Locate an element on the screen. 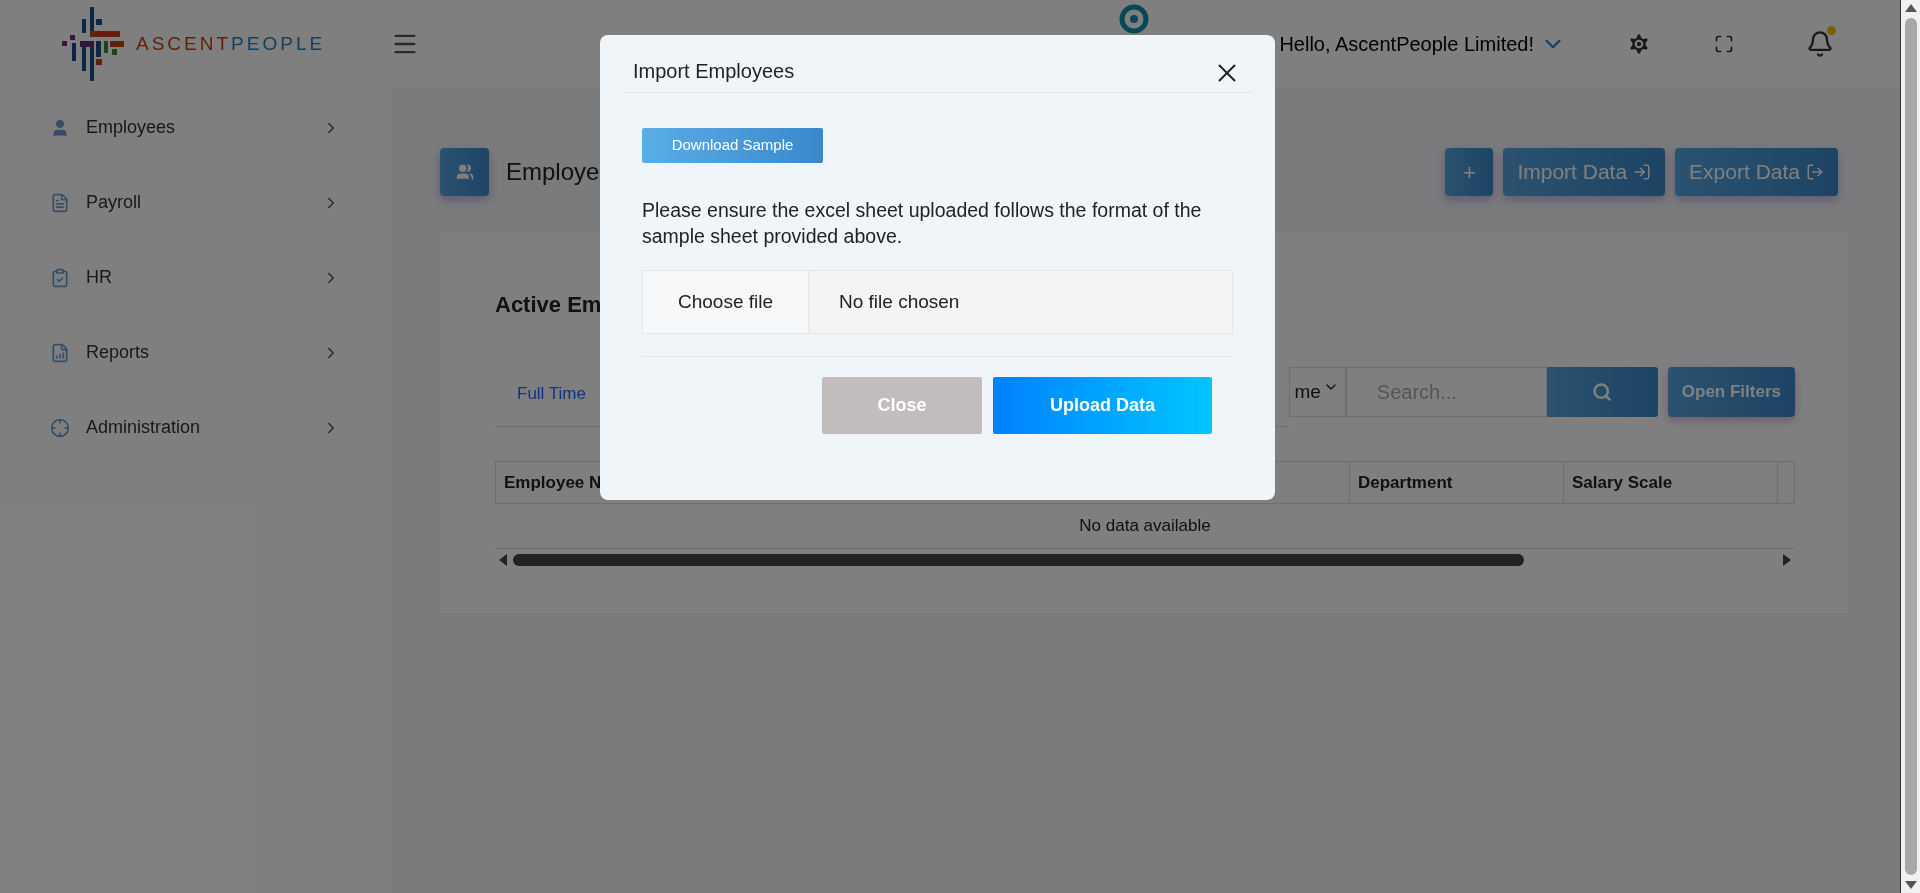 The width and height of the screenshot is (1920, 893). vertical-scrollbar is located at coordinates (1910, 446).